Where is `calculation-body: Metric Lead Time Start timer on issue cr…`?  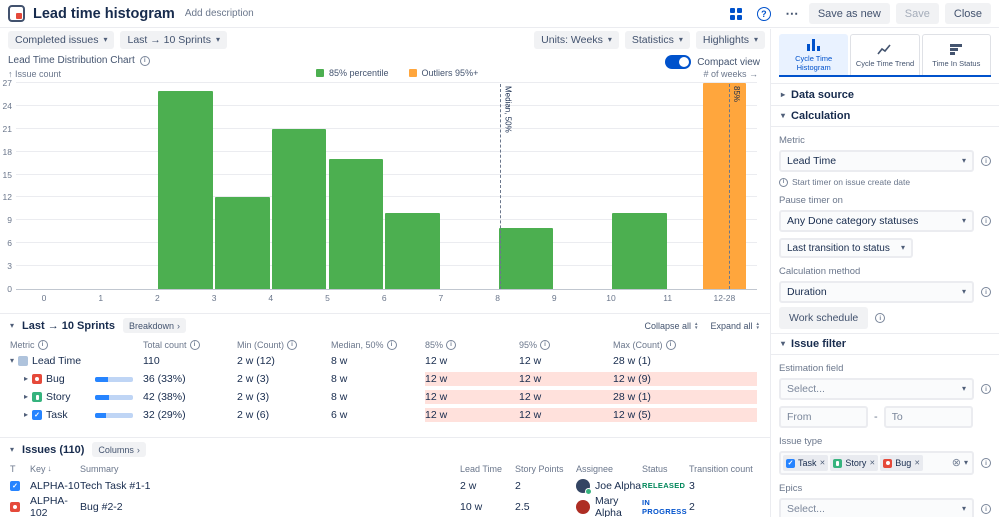
calculation-body: Metric Lead Time Start timer on issue cr… is located at coordinates (885, 234).